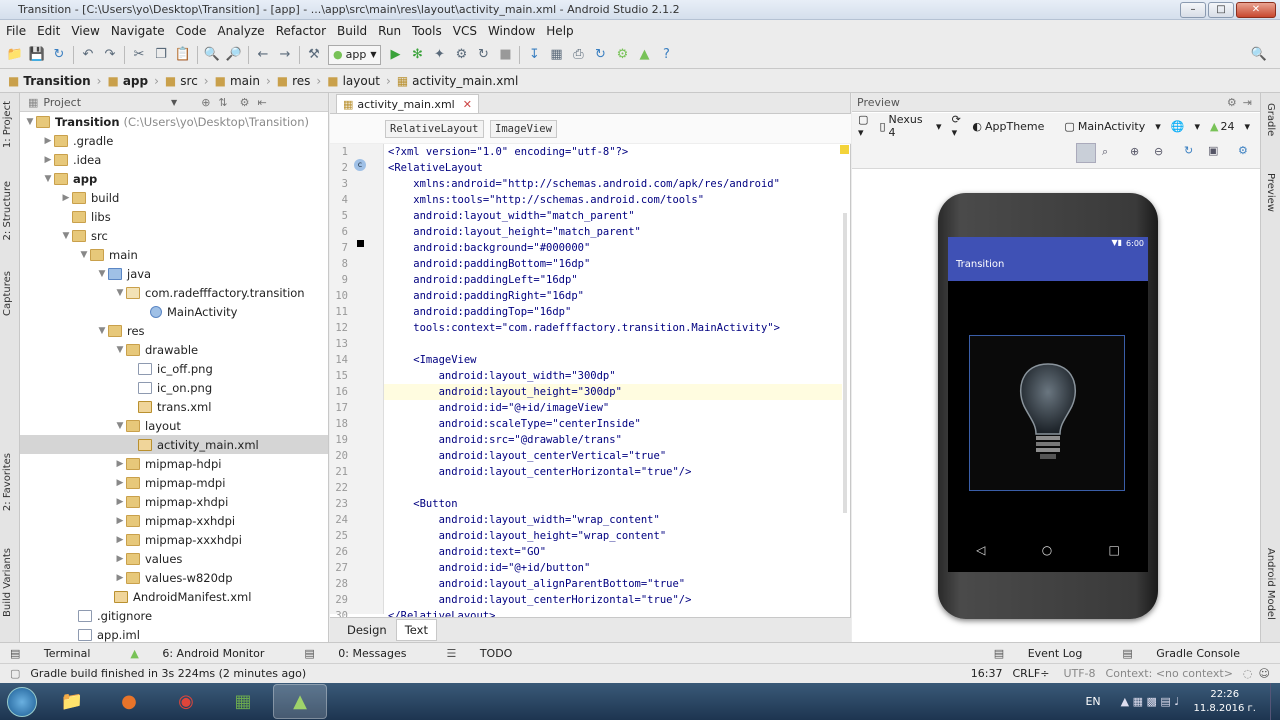  What do you see at coordinates (59, 55) in the screenshot?
I see `sync-icon: ↻` at bounding box center [59, 55].